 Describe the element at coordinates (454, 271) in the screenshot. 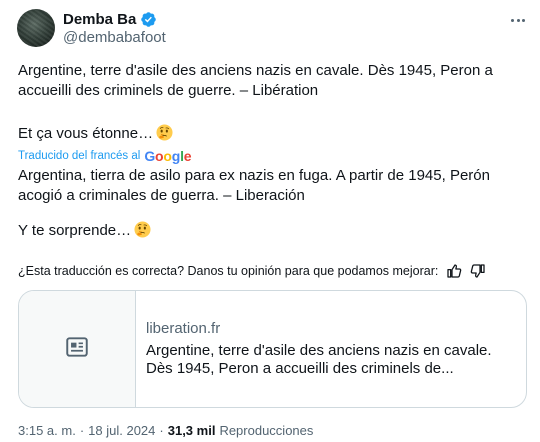

I see `thumbs-up-icon` at that location.